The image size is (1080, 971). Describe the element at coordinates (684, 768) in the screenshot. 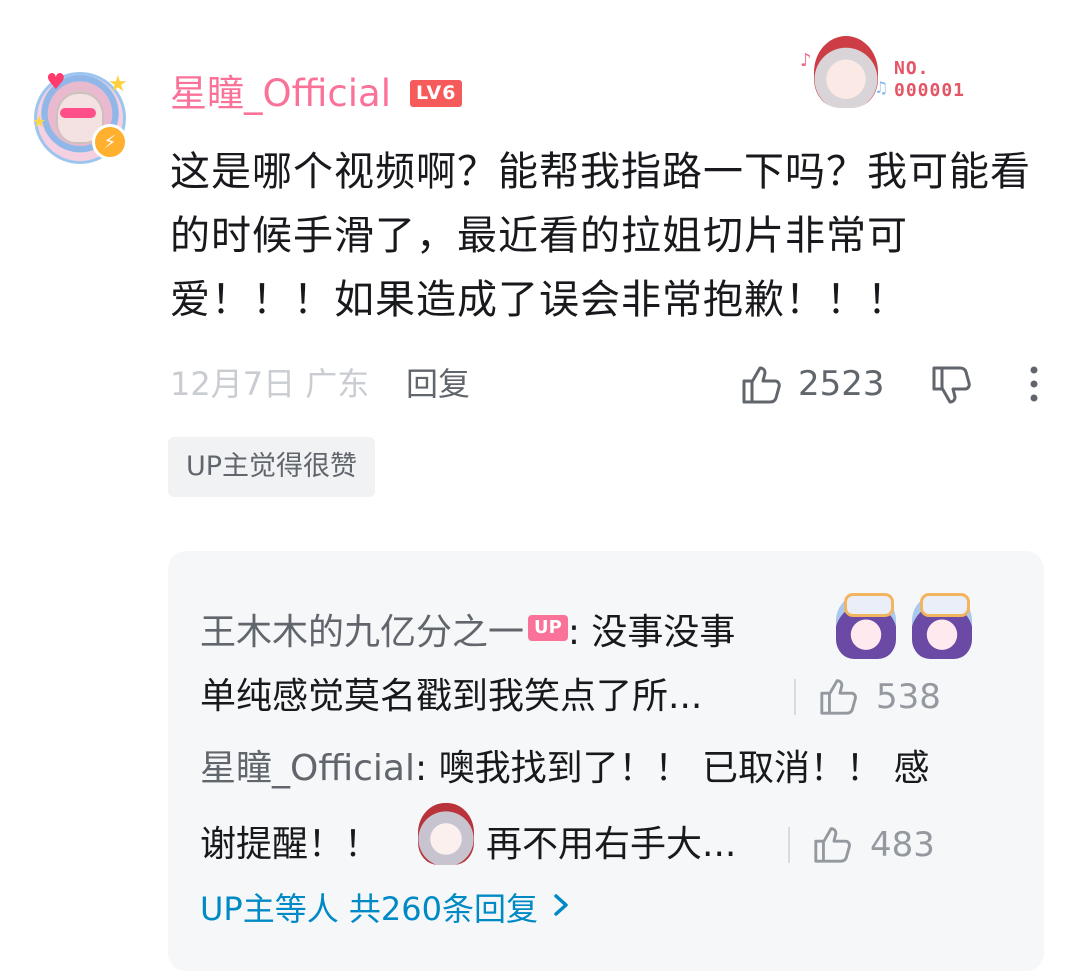

I see `reply-text: 噢我找到了！！ 已取消！！ 感` at that location.